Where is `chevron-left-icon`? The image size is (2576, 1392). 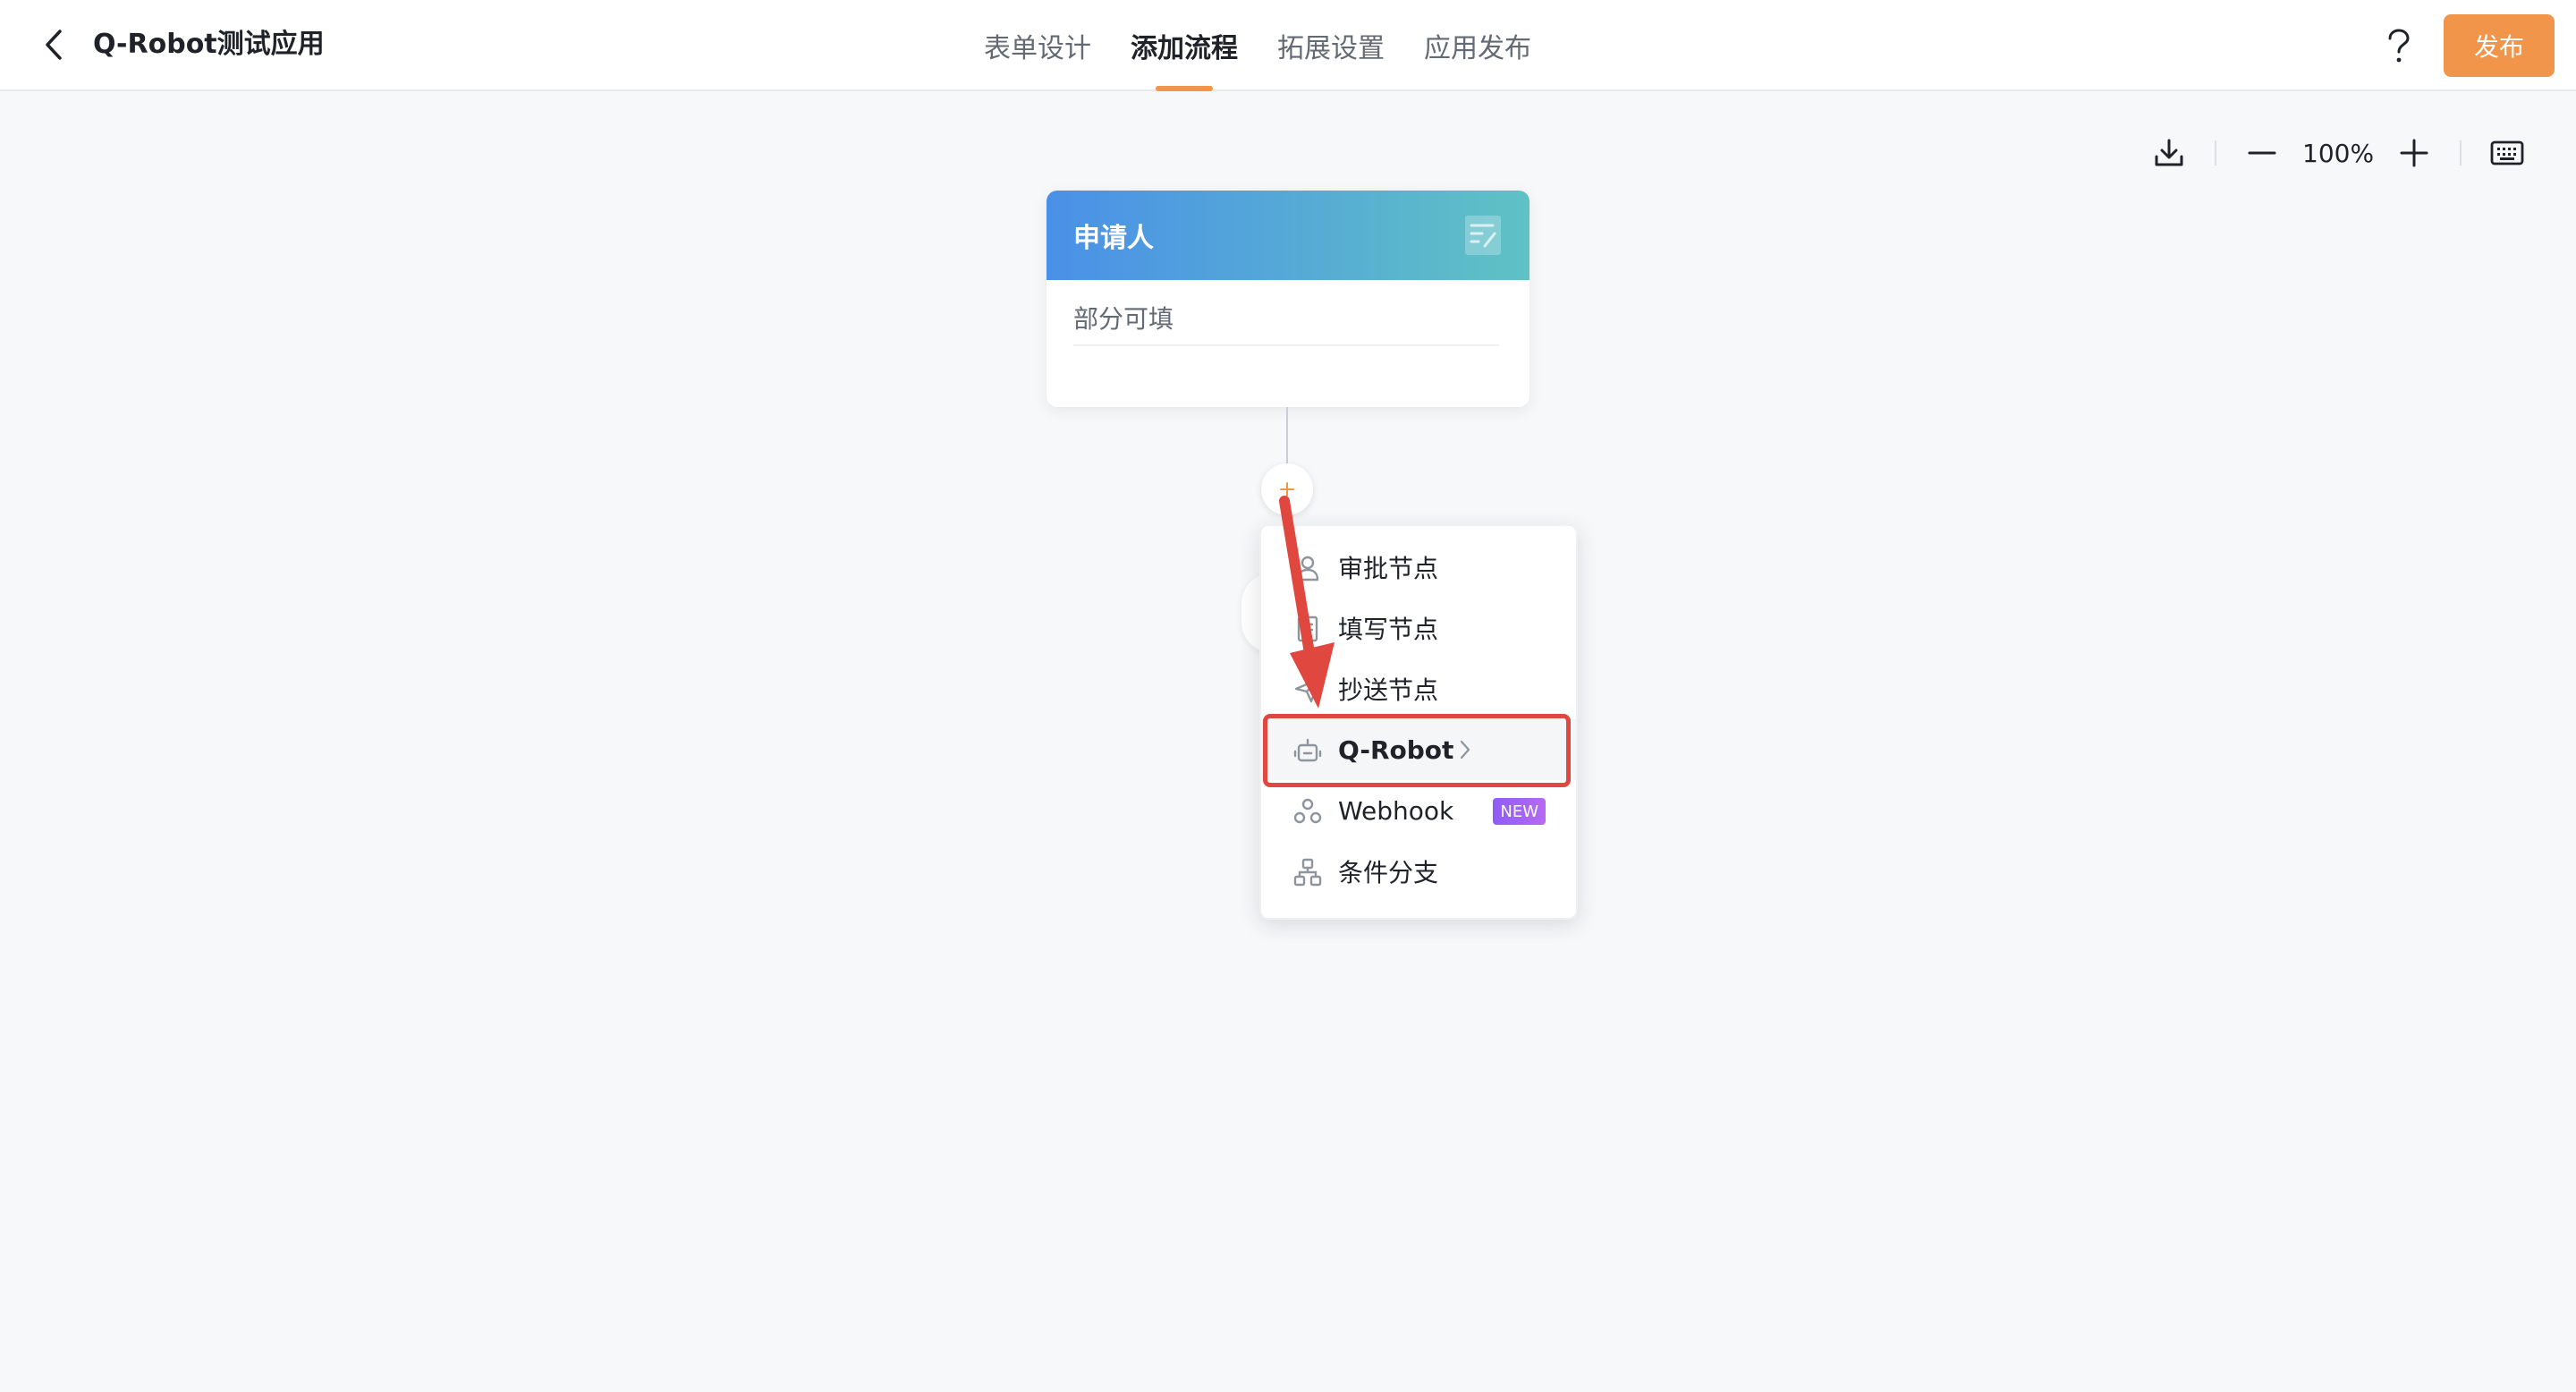 chevron-left-icon is located at coordinates (54, 45).